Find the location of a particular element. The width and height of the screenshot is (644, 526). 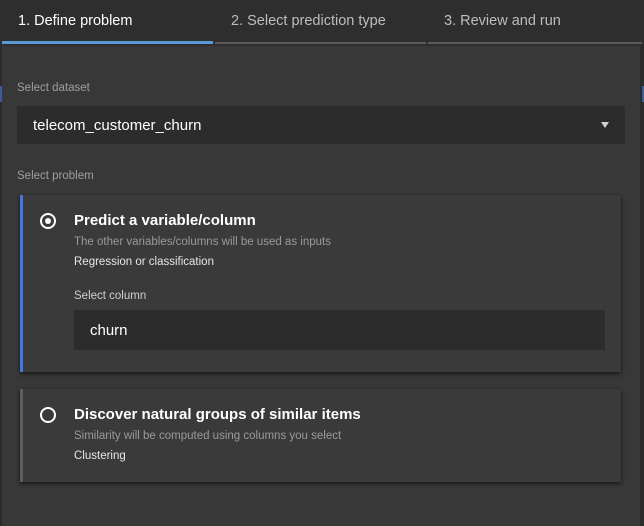

tab-review-and-run: 3. Review and run is located at coordinates (535, 22).